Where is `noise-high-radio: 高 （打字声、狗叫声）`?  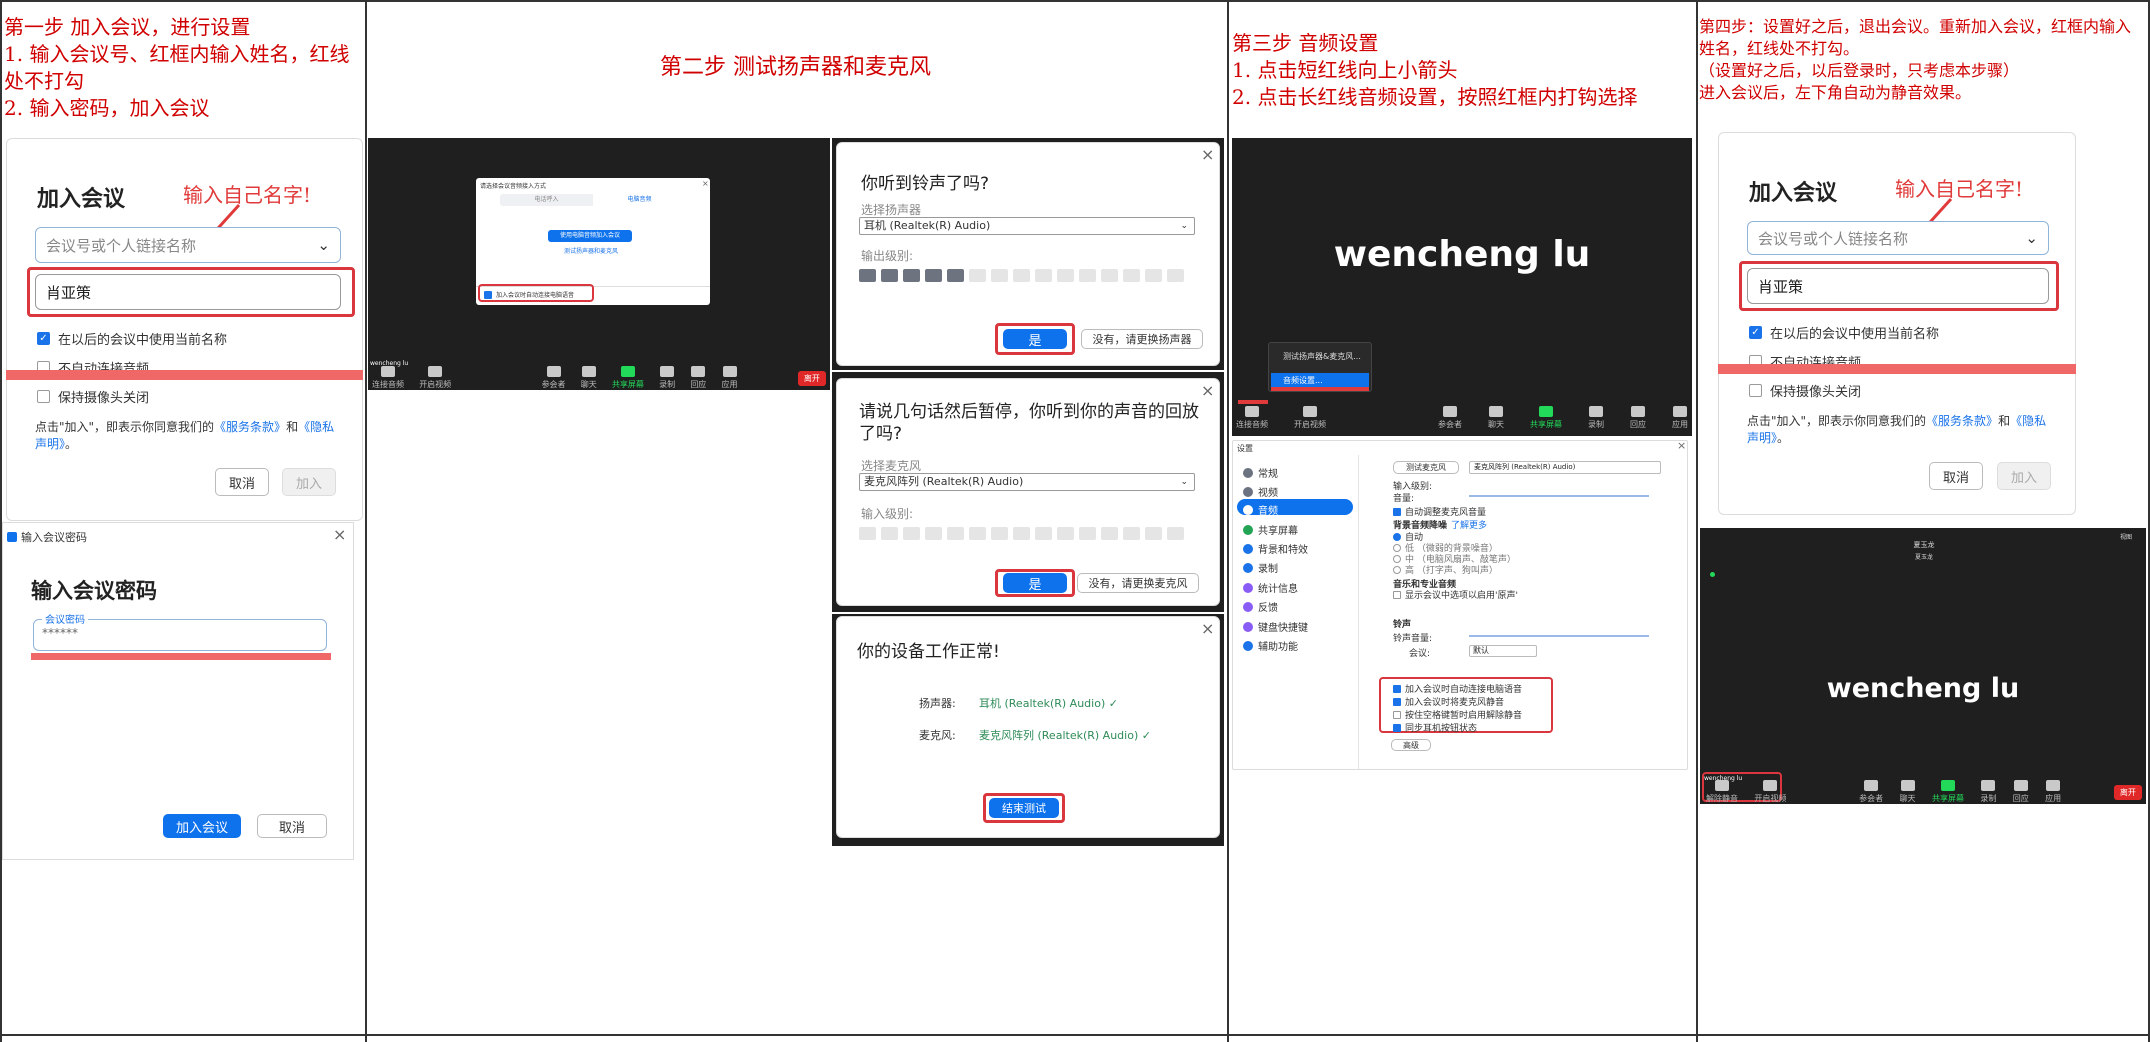 noise-high-radio: 高 （打字声、狗叫声） is located at coordinates (1445, 569).